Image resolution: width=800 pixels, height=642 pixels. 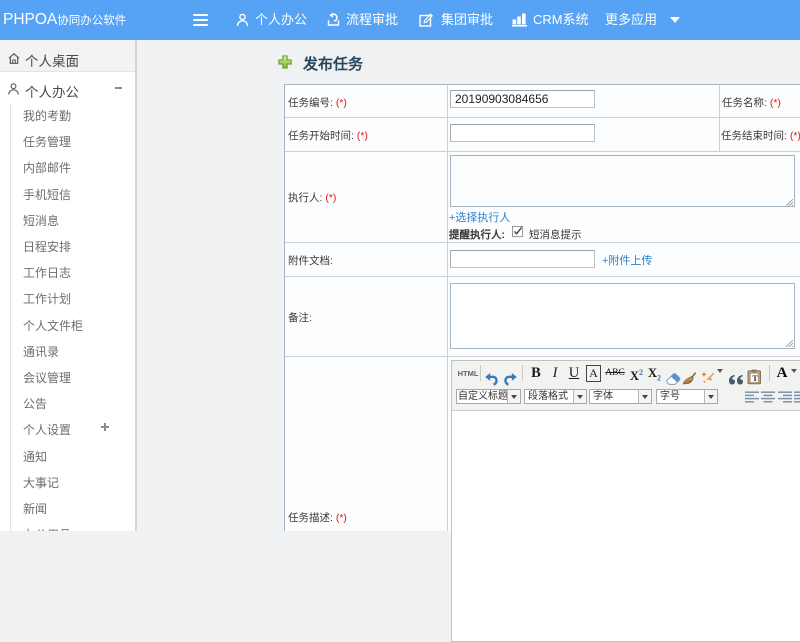 What do you see at coordinates (755, 378) in the screenshot?
I see `svg-text: T` at bounding box center [755, 378].